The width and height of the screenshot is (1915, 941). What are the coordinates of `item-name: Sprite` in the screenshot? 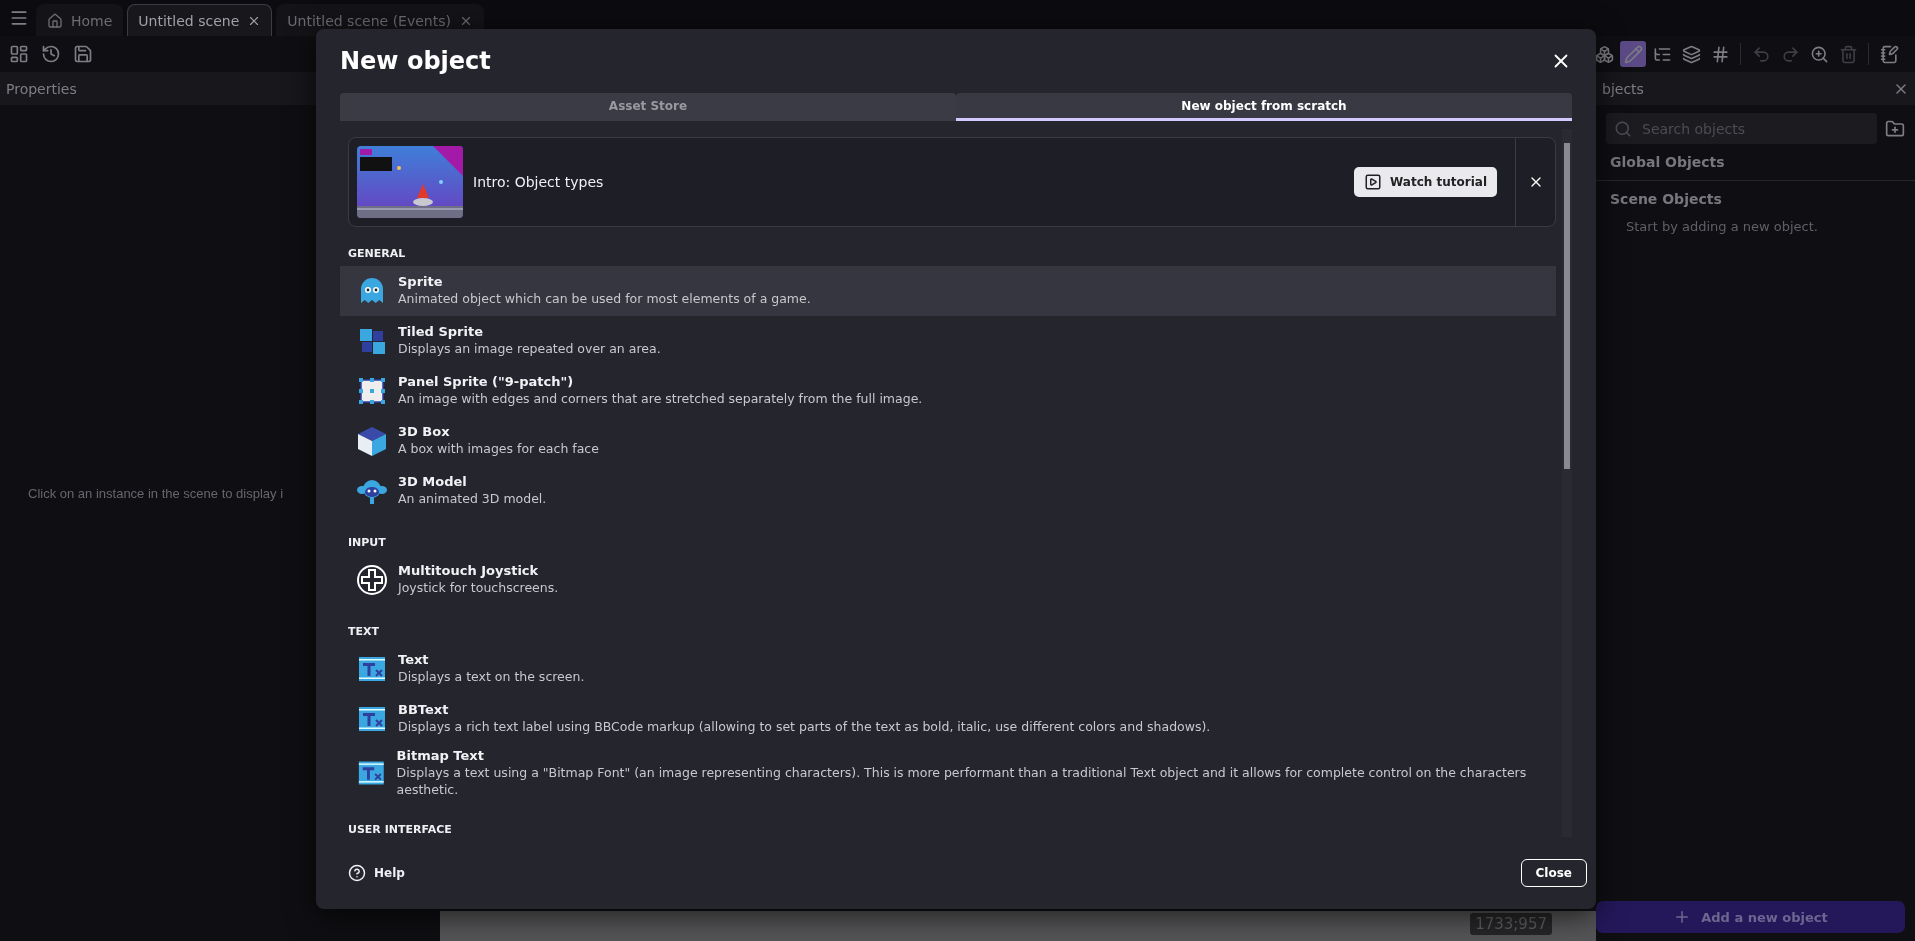 It's located at (421, 282).